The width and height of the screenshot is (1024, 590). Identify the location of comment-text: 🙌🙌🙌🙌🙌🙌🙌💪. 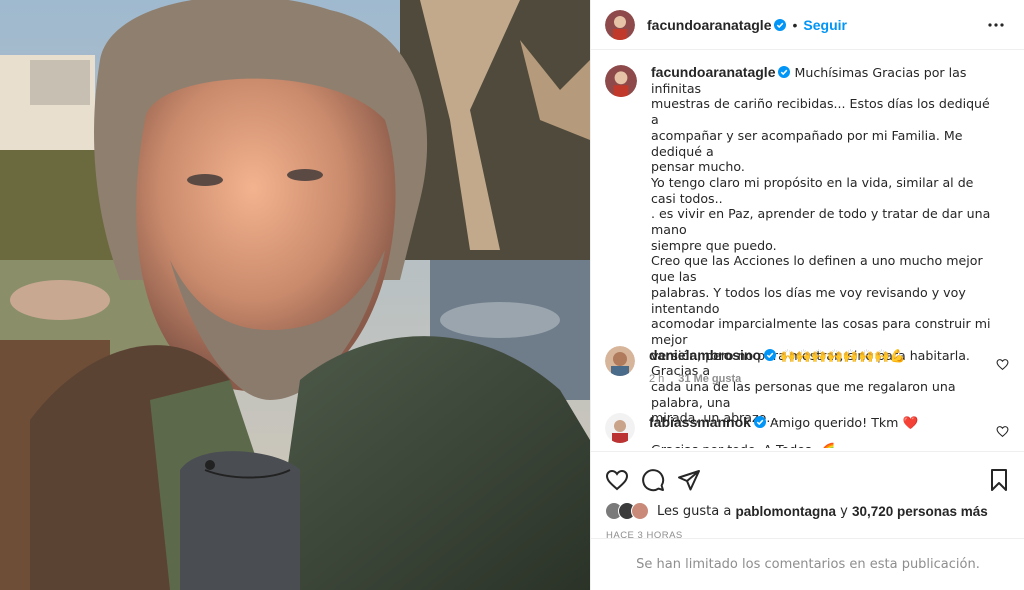
(843, 355).